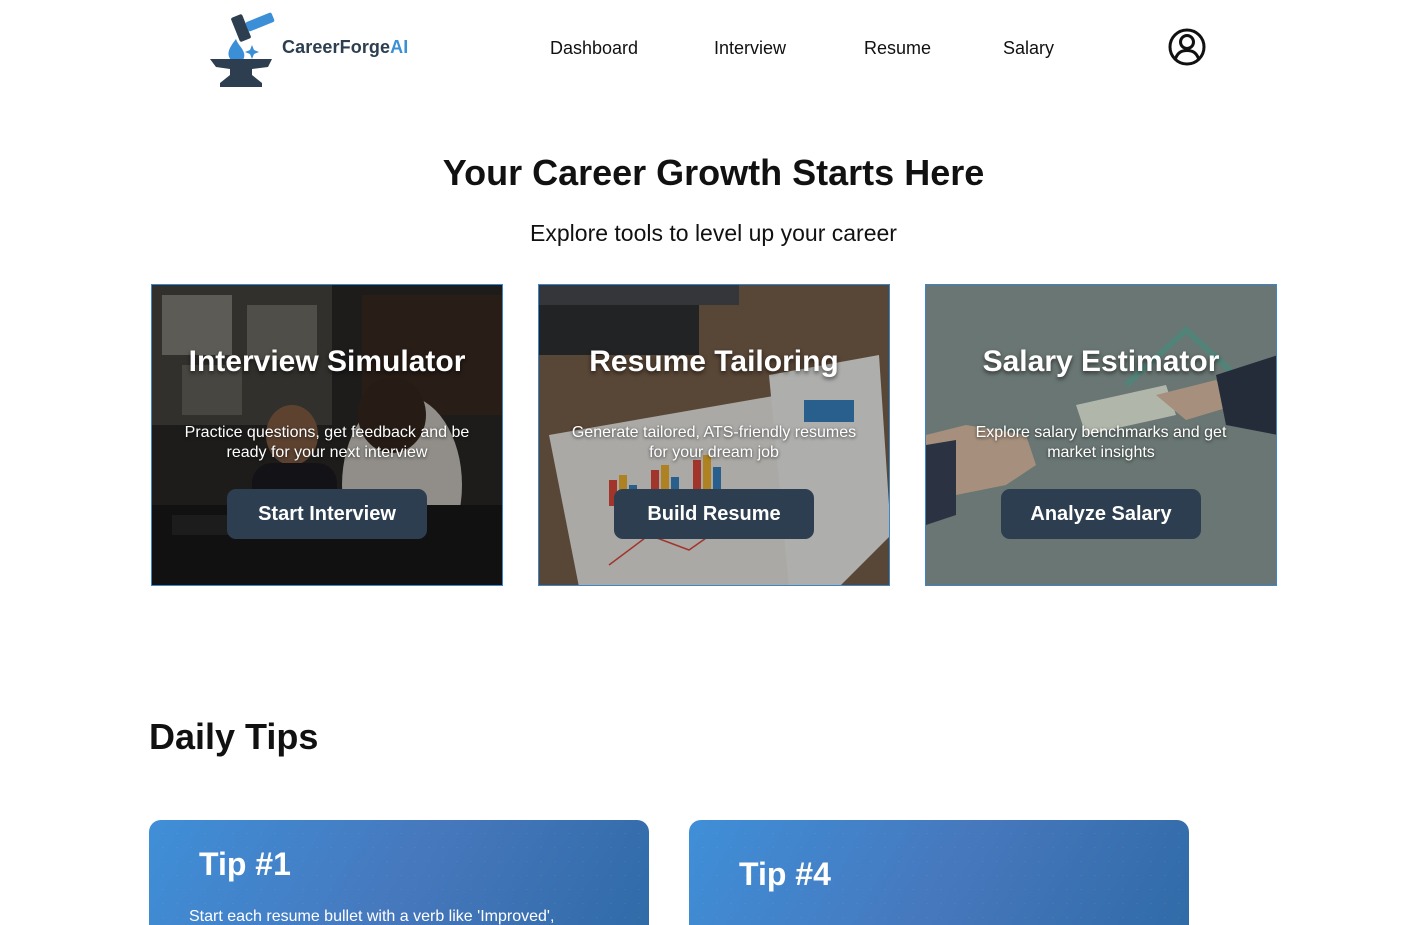  What do you see at coordinates (594, 48) in the screenshot?
I see `nav-dashboard: Dashboard` at bounding box center [594, 48].